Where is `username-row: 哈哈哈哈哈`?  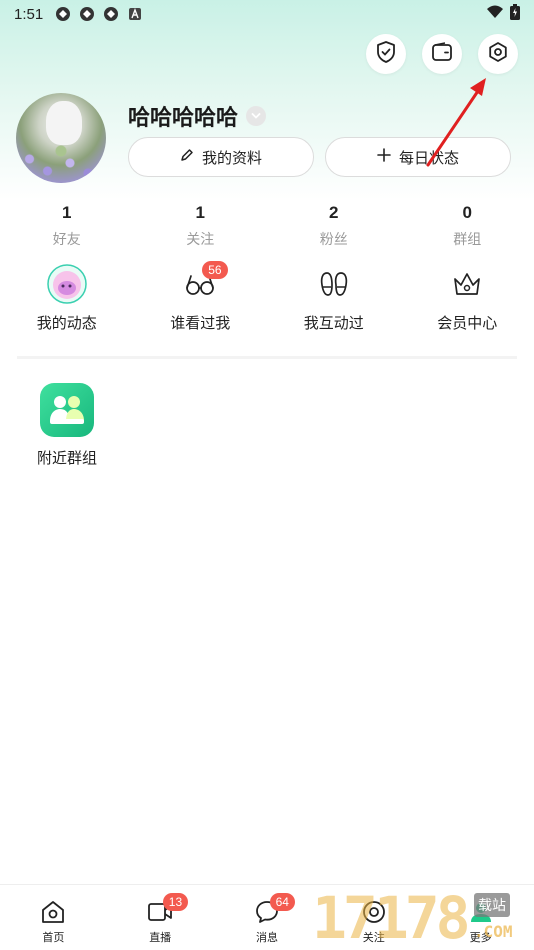
username-row: 哈哈哈哈哈 is located at coordinates (197, 116).